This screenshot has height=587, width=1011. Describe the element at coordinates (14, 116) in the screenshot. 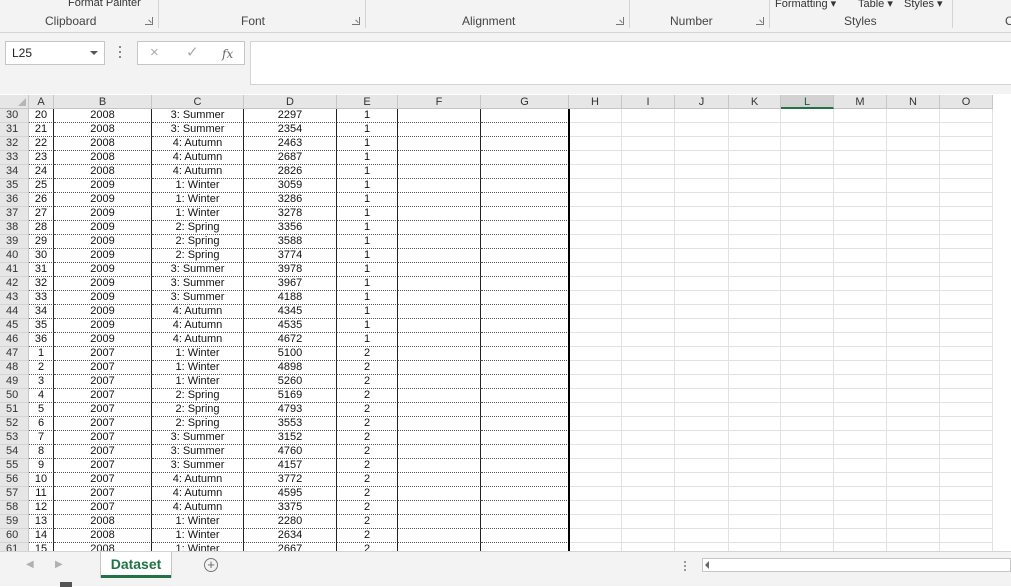

I see `row-header: 30` at that location.